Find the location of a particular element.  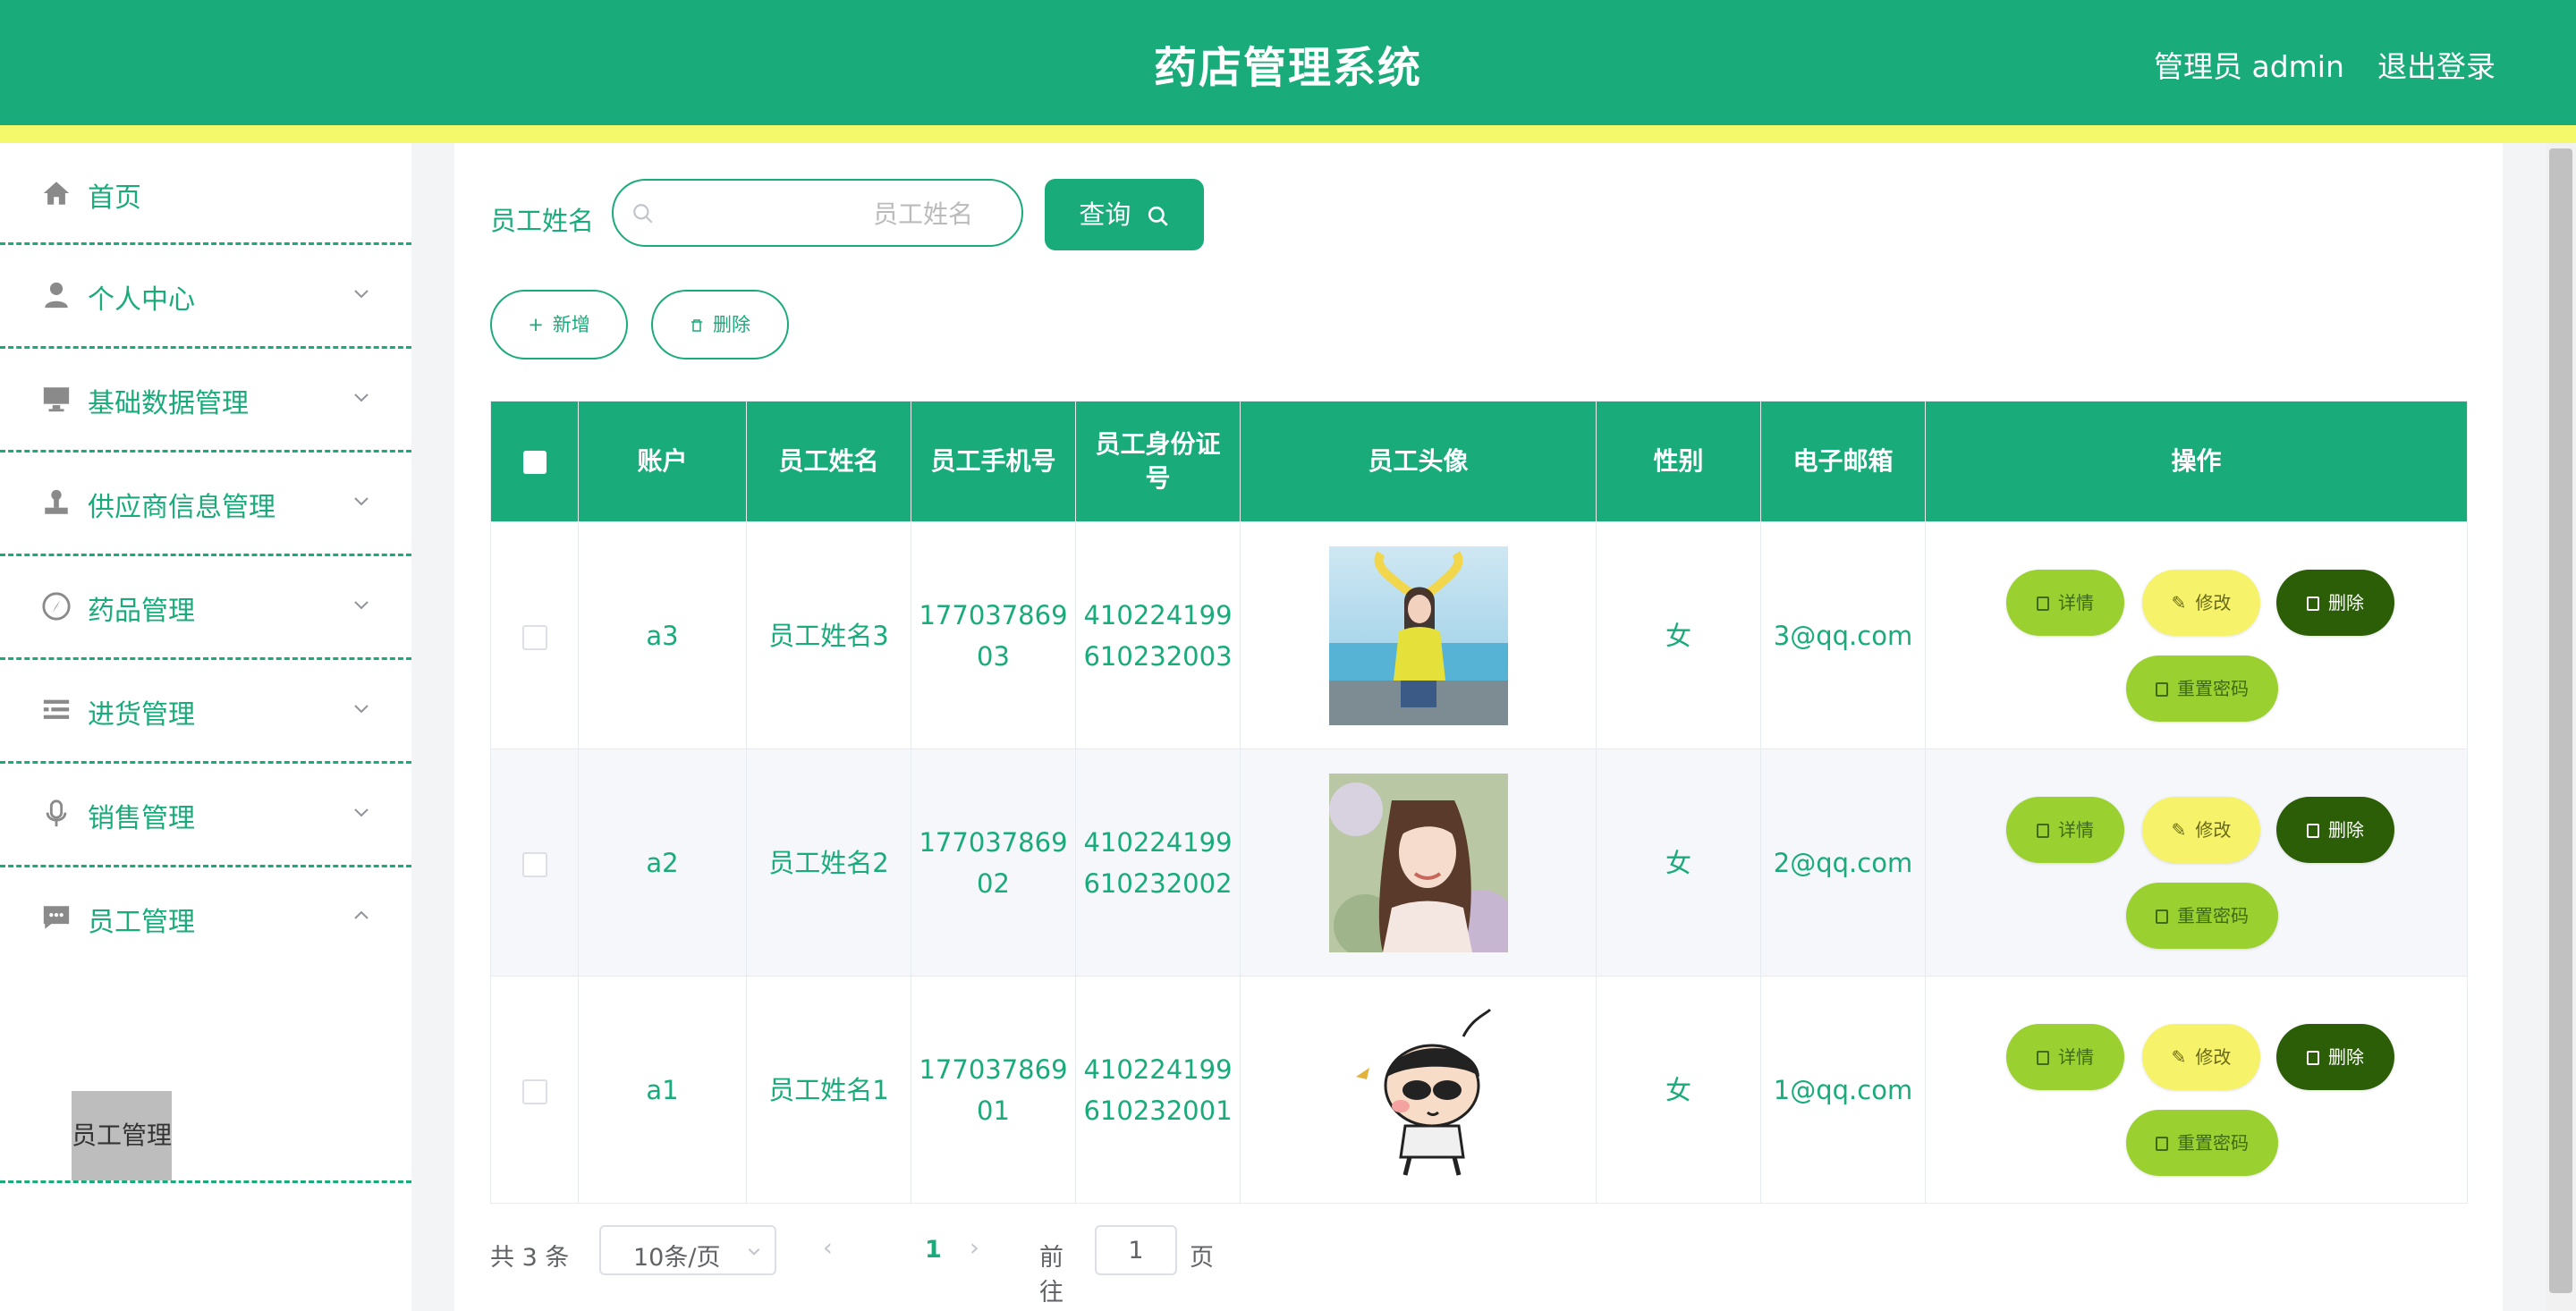

table-header-row: 账户 员工姓名 员工手机号 员工身份证号 员工头像 性别 电子邮箱 操作 is located at coordinates (1479, 461).